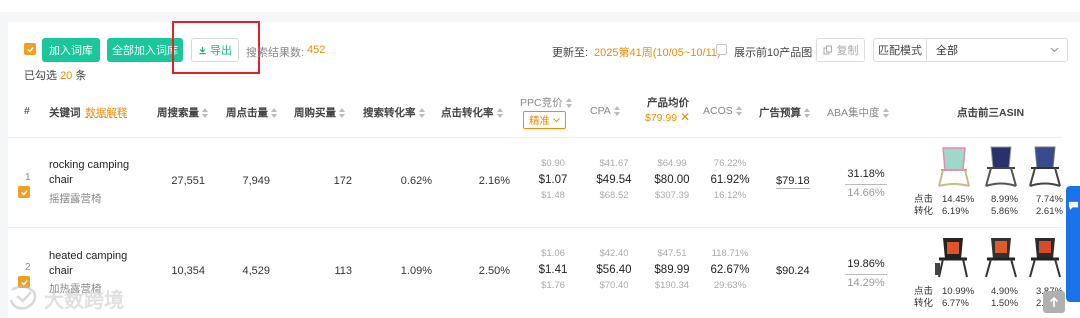 This screenshot has height=318, width=1080. What do you see at coordinates (75, 199) in the screenshot?
I see `keyword-translation: 摇摆露营椅` at bounding box center [75, 199].